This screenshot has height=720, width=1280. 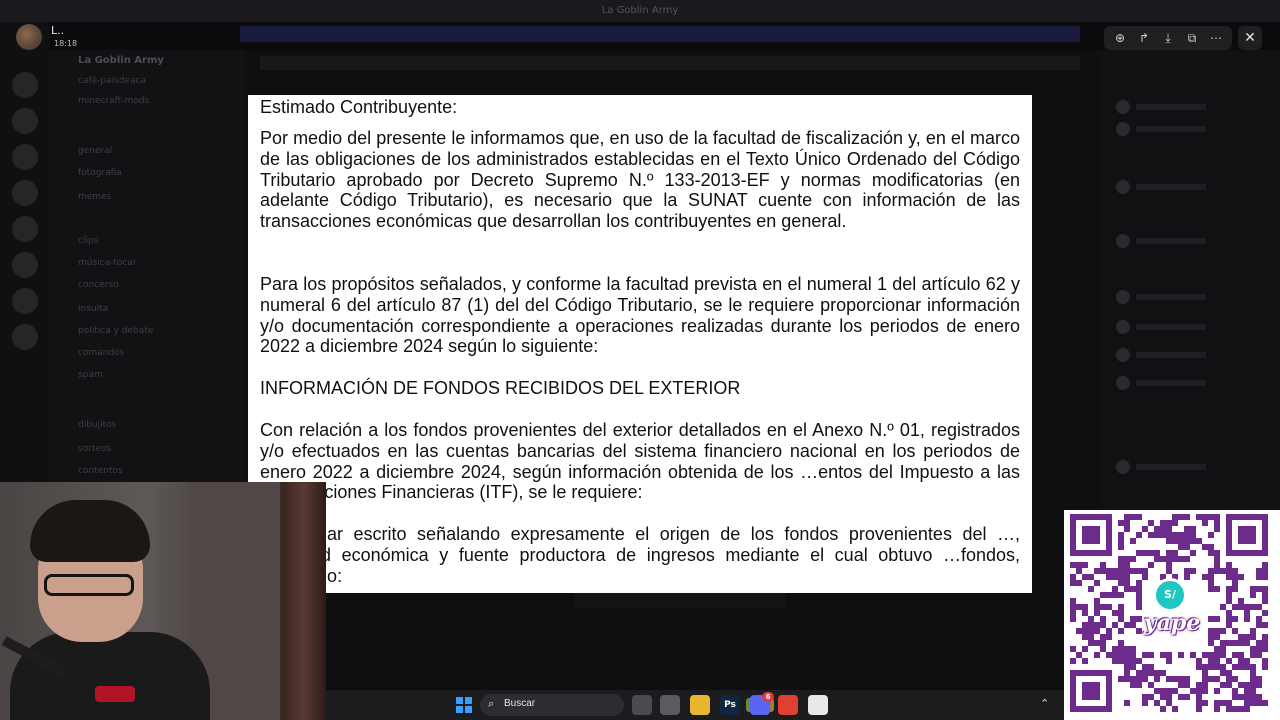 I want to click on open-external-icon: ⧉, so click(x=1192, y=38).